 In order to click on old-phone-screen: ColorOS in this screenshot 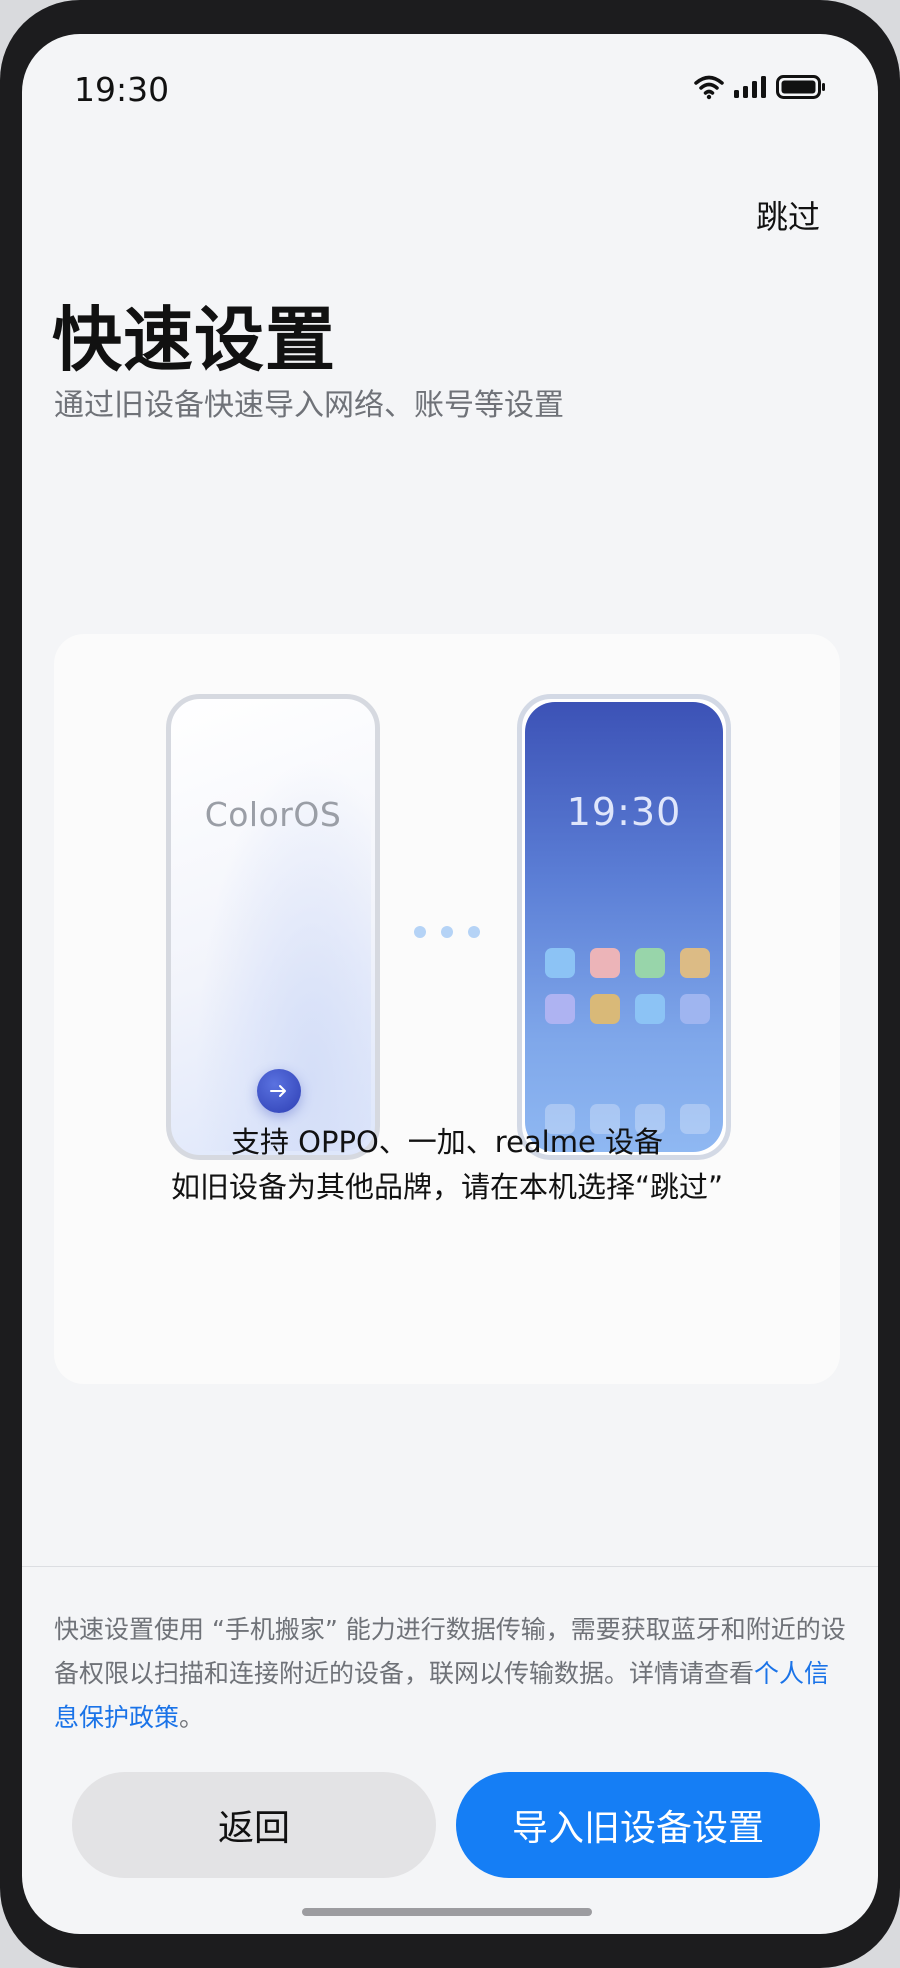, I will do `click(273, 927)`.